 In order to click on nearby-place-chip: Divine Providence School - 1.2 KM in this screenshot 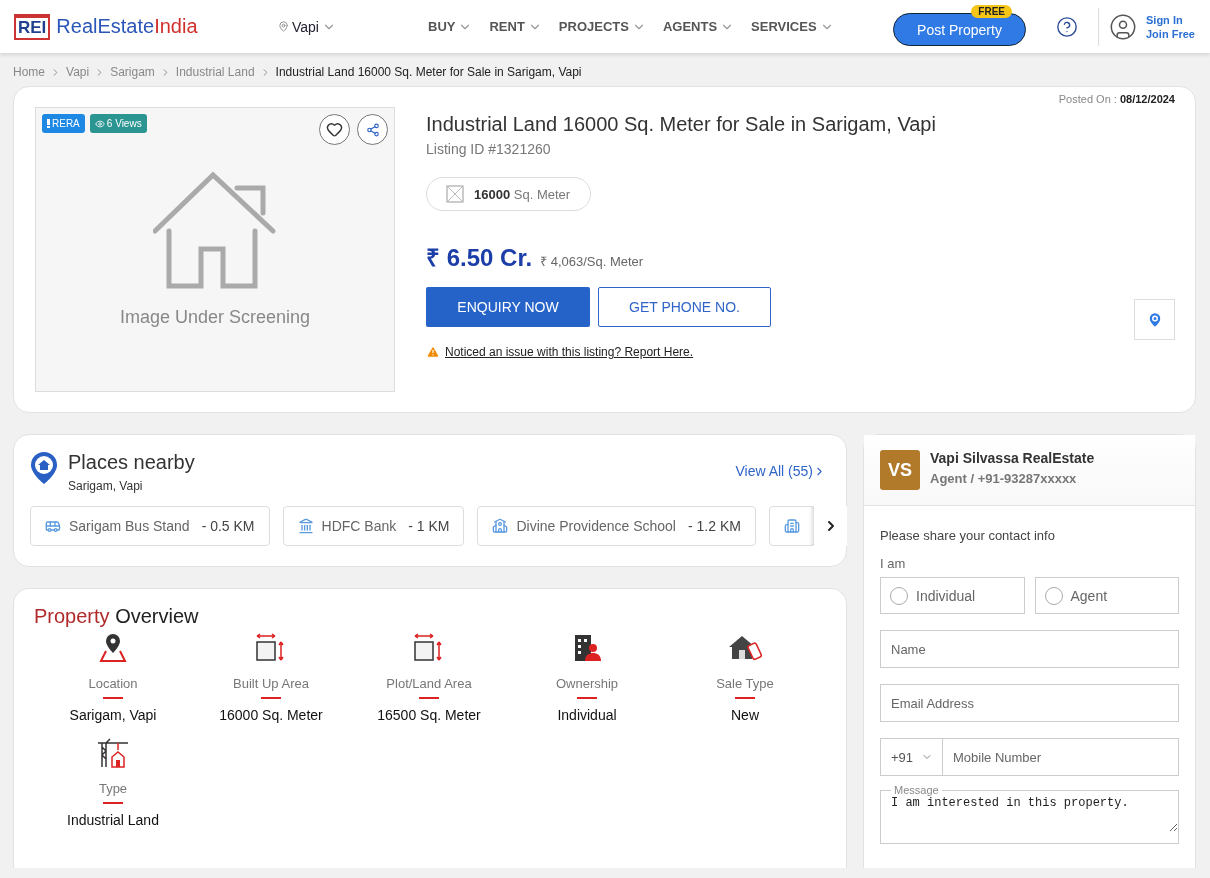, I will do `click(616, 526)`.